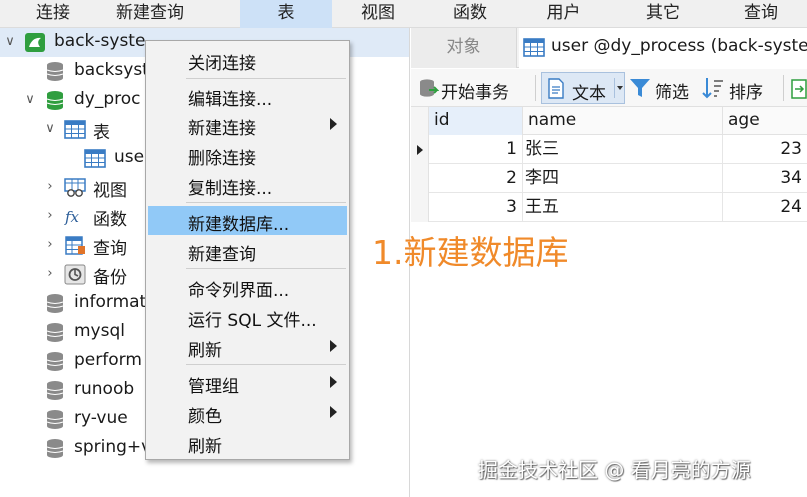 Image resolution: width=807 pixels, height=497 pixels. What do you see at coordinates (623, 121) in the screenshot?
I see `column-header-name: name` at bounding box center [623, 121].